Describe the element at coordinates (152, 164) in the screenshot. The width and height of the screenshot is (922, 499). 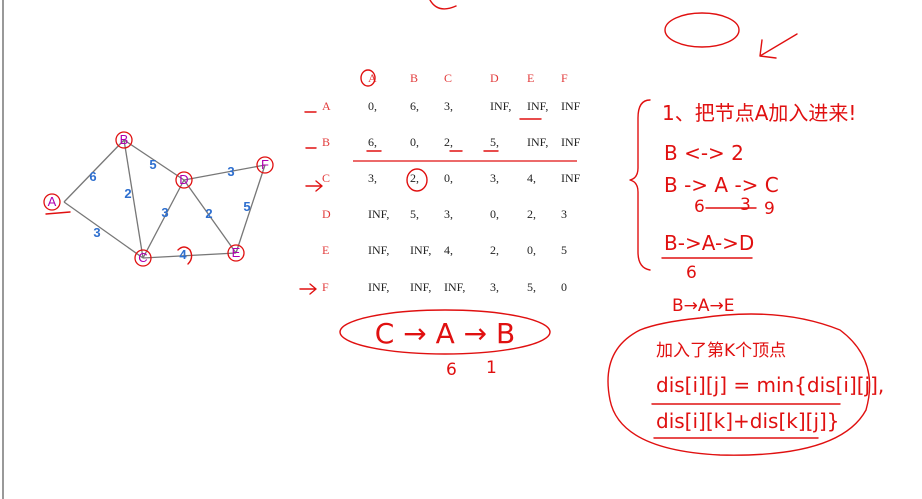
I see `edge-weight-bd: 5` at that location.